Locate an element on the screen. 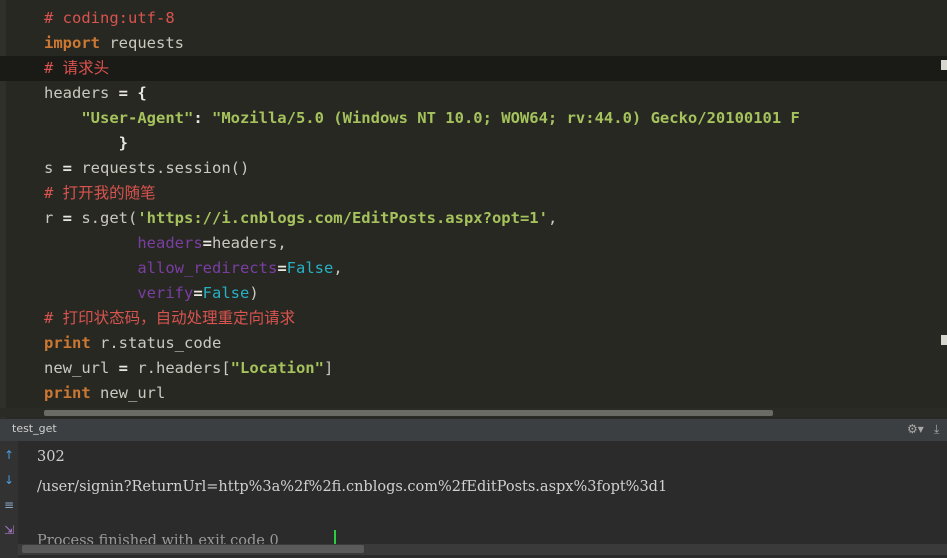  code-line: # coding:utf-8 is located at coordinates (473, 18).